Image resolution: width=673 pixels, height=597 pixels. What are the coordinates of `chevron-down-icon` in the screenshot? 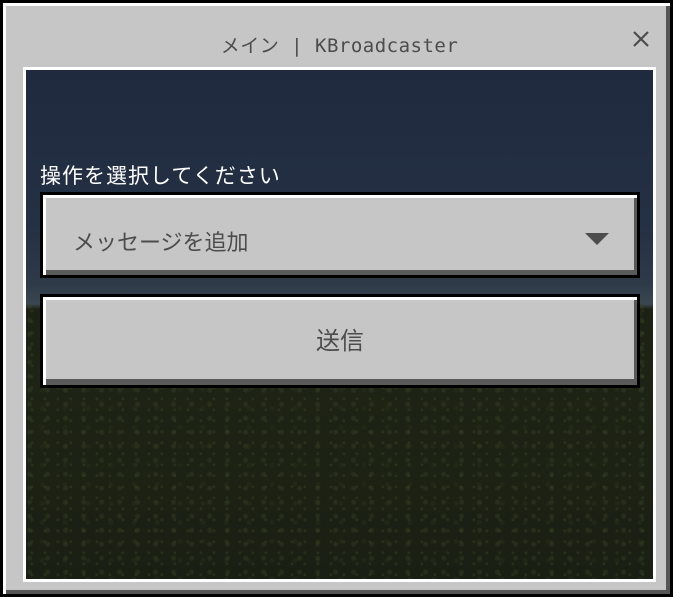 It's located at (597, 239).